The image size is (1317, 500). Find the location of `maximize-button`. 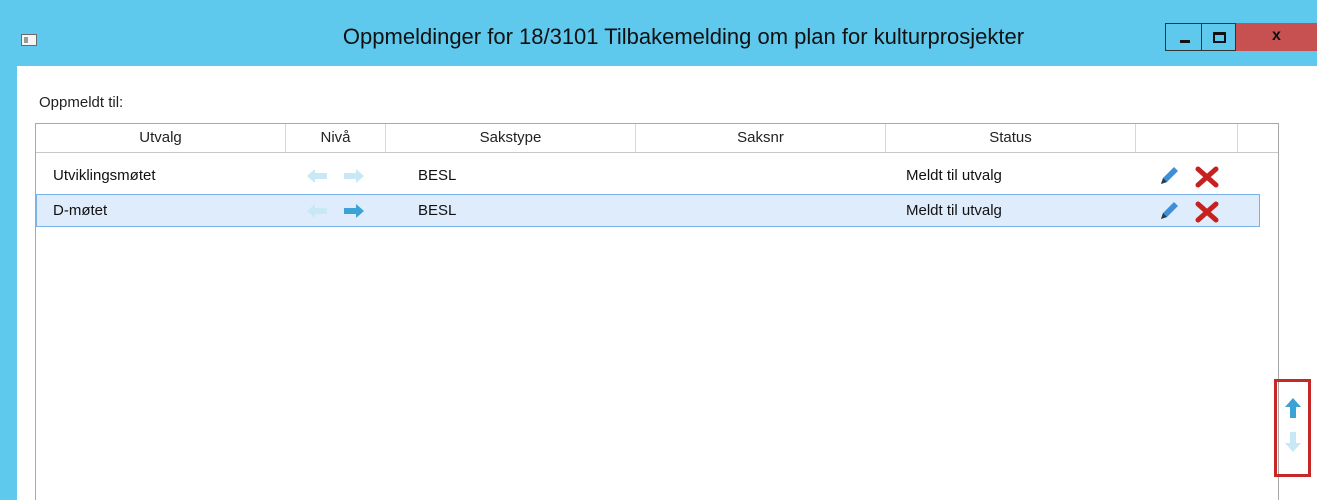

maximize-button is located at coordinates (1219, 37).